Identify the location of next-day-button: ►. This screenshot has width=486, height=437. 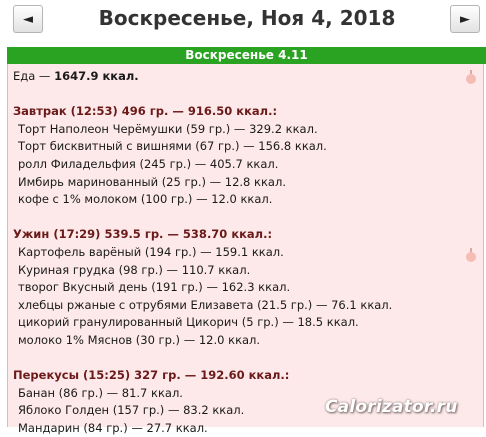
(465, 19).